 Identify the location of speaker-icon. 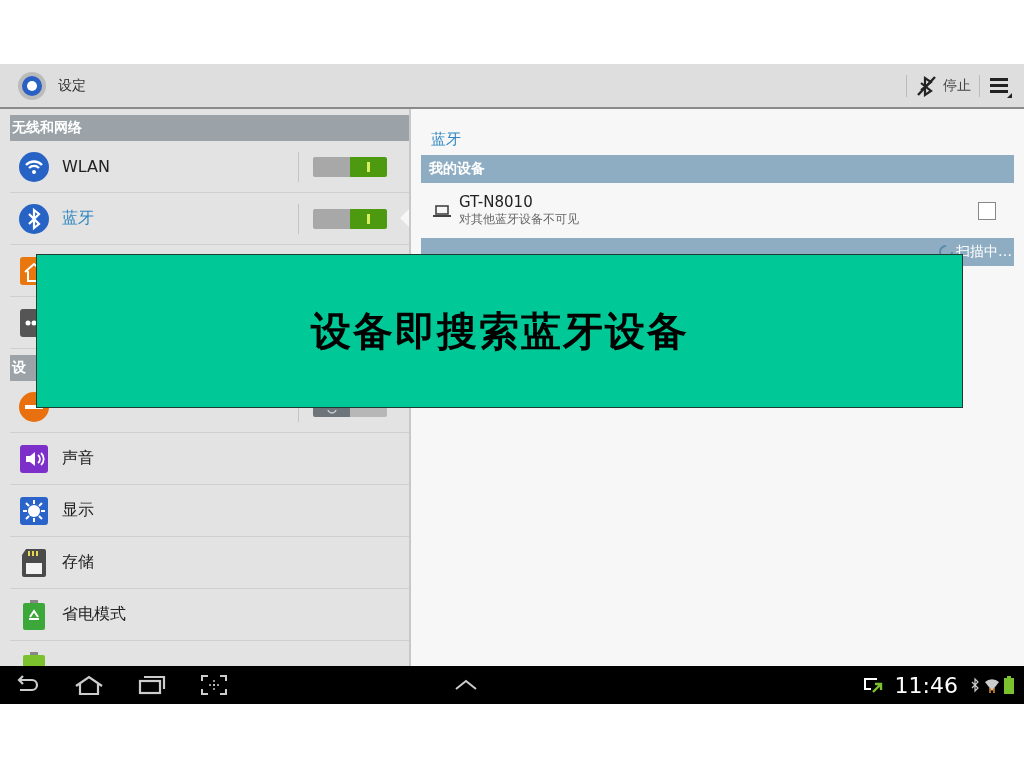
(34, 458).